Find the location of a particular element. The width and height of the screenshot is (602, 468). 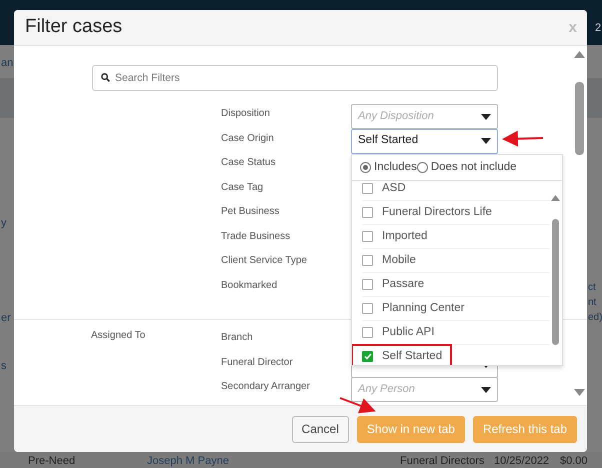

filter-label: Client Service Type is located at coordinates (264, 261).